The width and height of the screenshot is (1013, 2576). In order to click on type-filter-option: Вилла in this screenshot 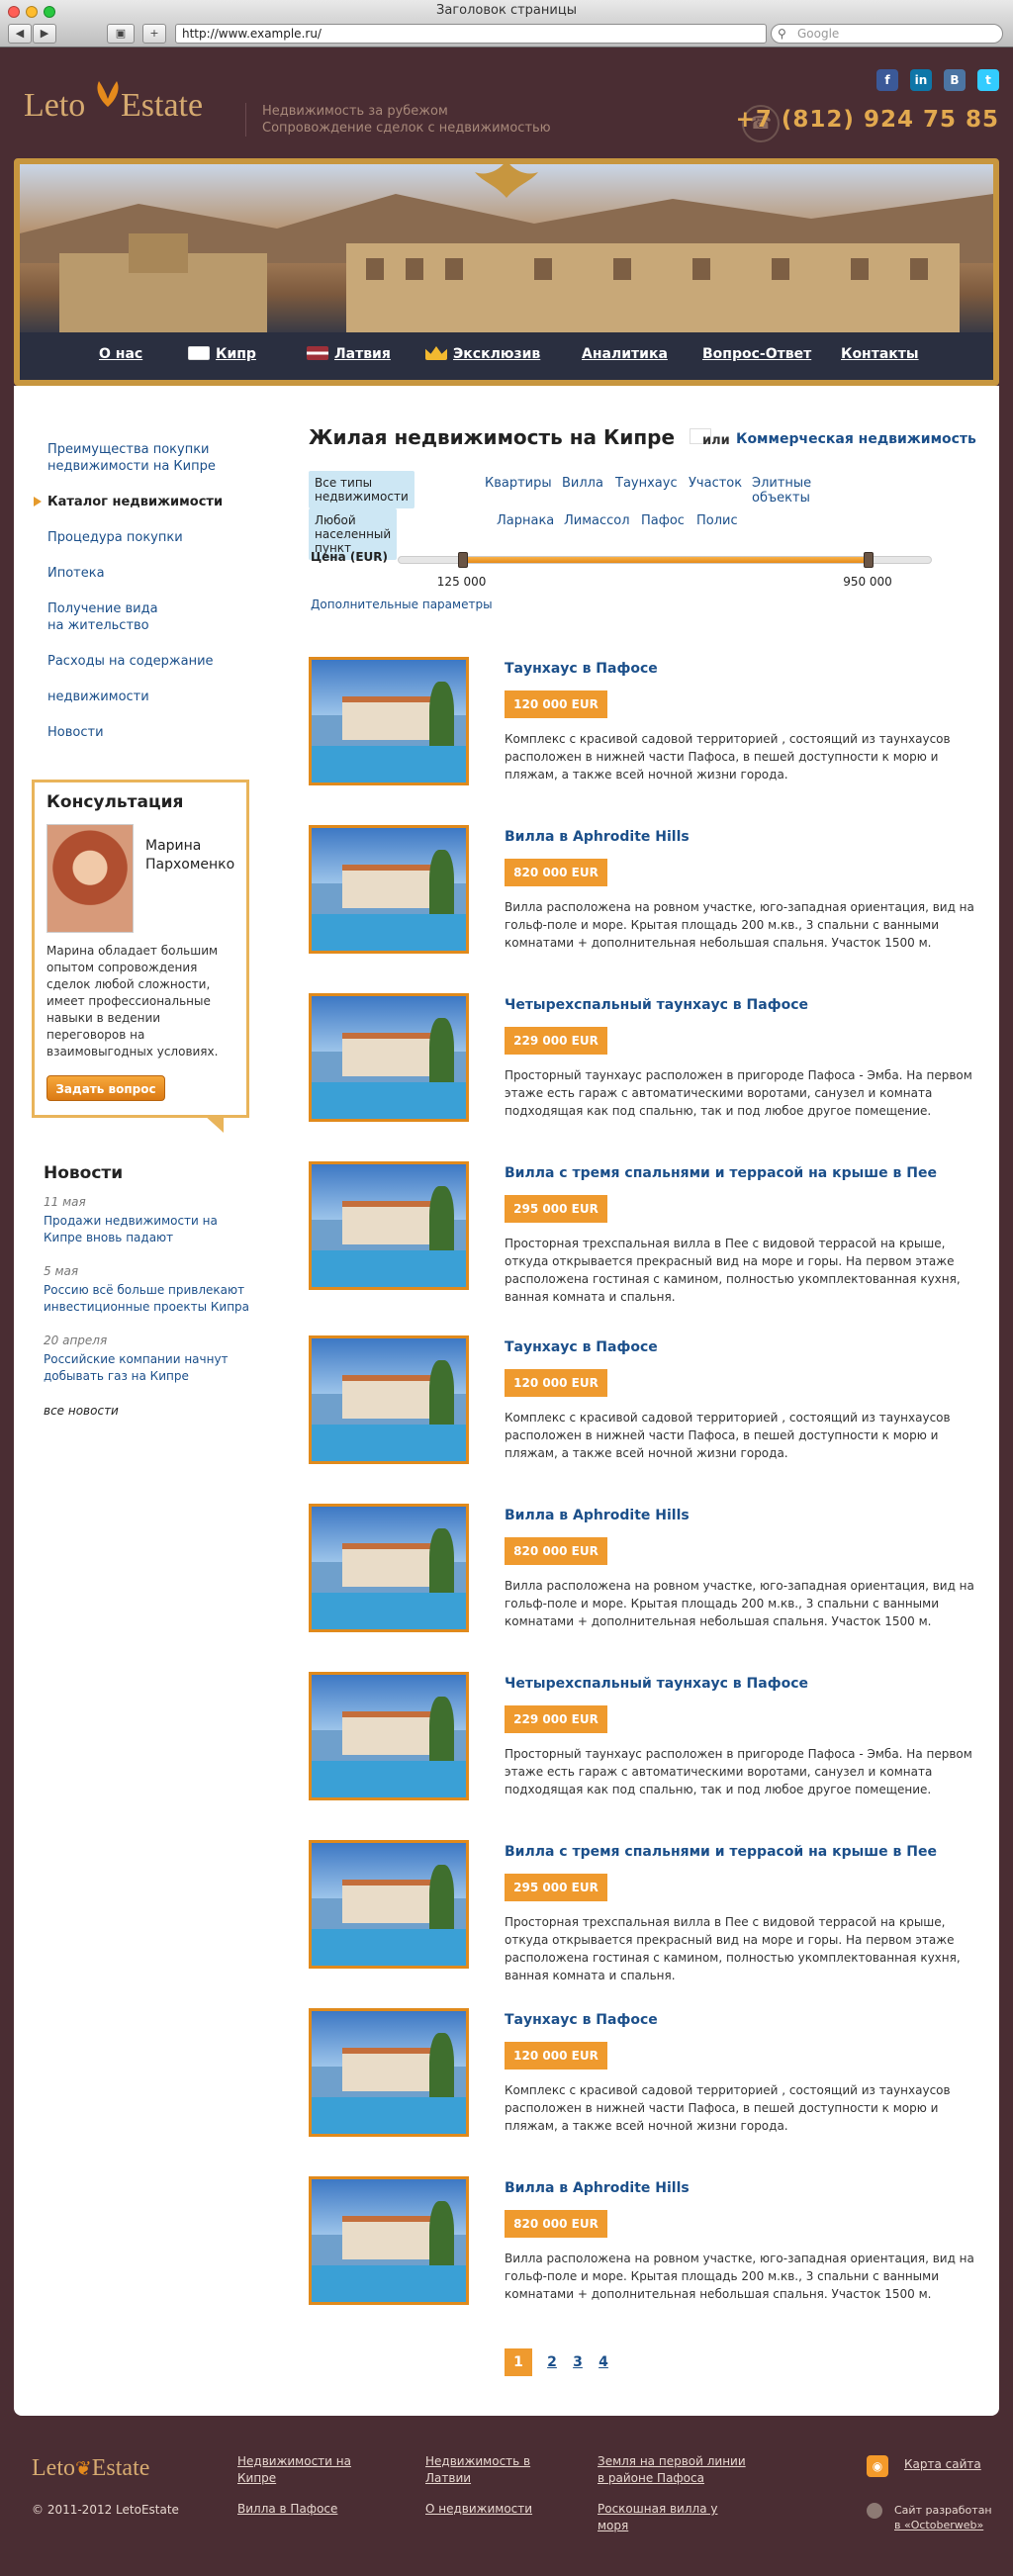, I will do `click(582, 484)`.